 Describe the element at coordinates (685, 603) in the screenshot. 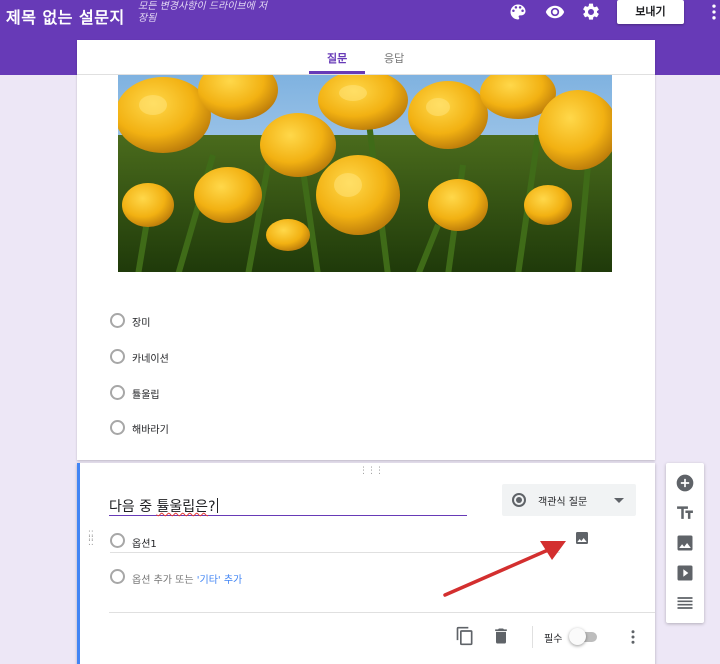

I see `add-section-icon` at that location.